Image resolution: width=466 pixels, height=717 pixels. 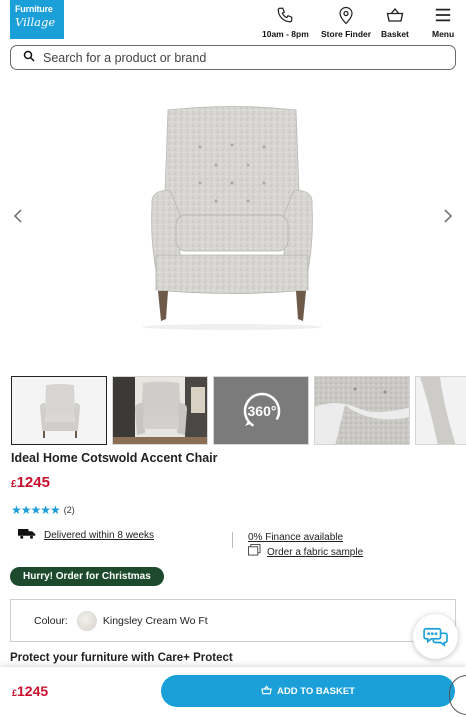 I want to click on logo-line-1: Furniture, so click(x=34, y=9).